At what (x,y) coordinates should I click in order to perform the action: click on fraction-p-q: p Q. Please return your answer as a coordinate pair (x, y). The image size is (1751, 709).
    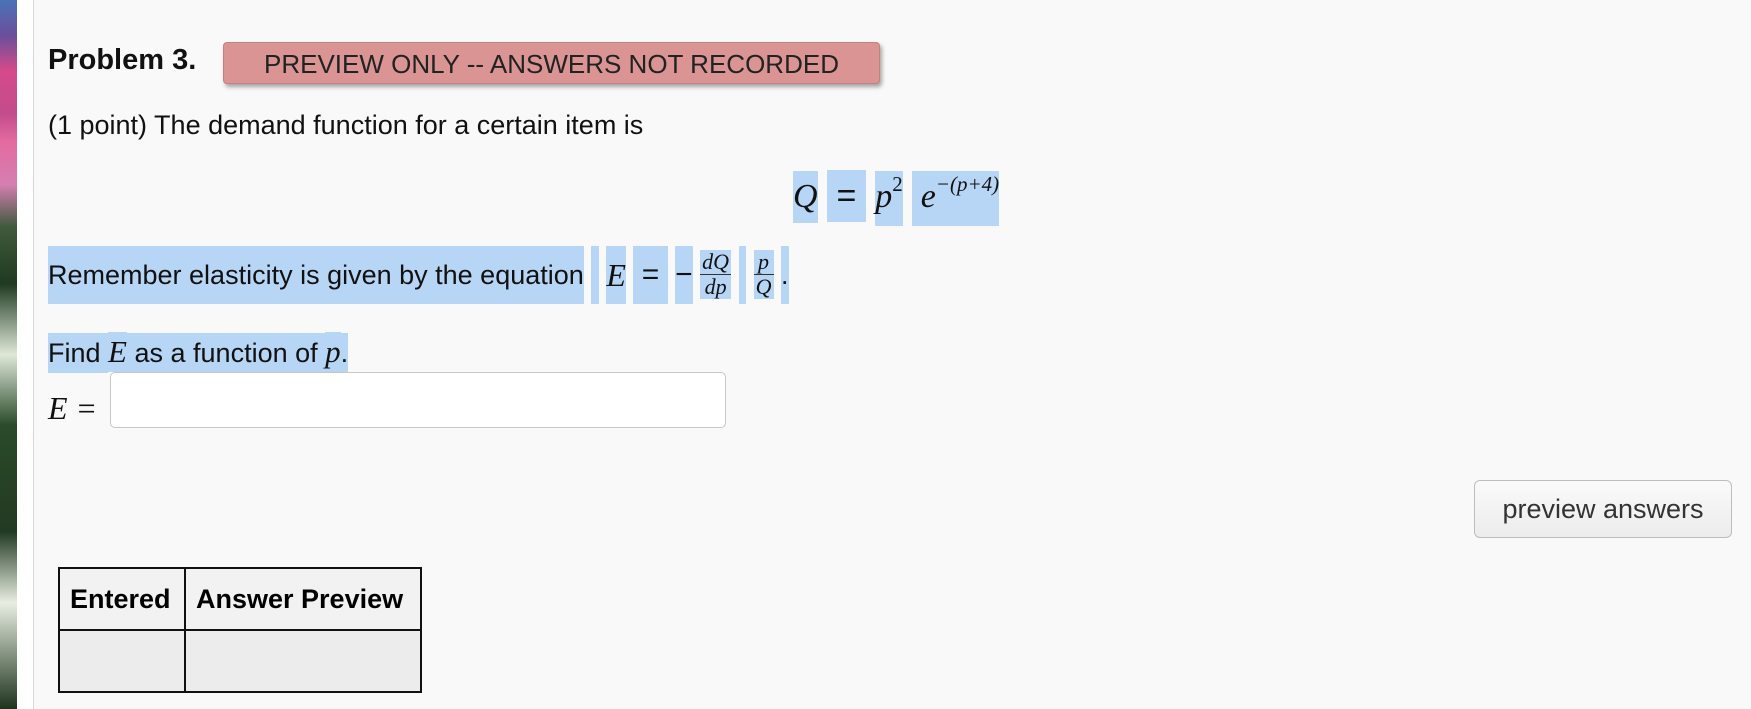
    Looking at the image, I should click on (763, 274).